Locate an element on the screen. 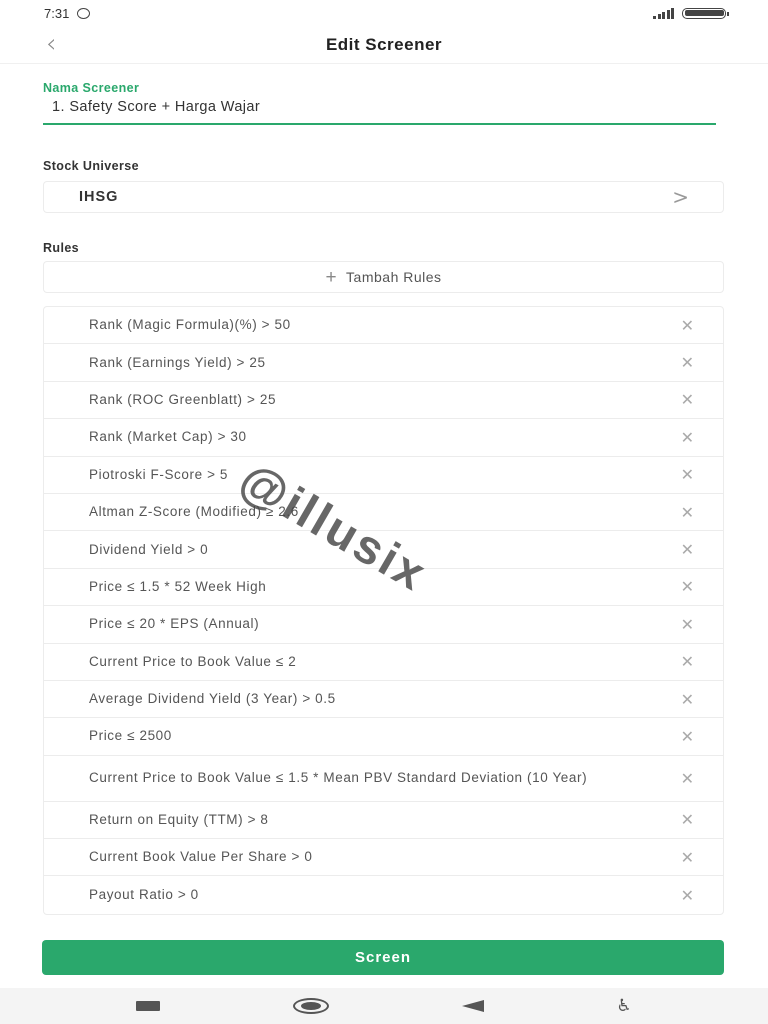 Image resolution: width=768 pixels, height=1024 pixels. rule-text: Dividend Yield > 0 is located at coordinates (149, 549).